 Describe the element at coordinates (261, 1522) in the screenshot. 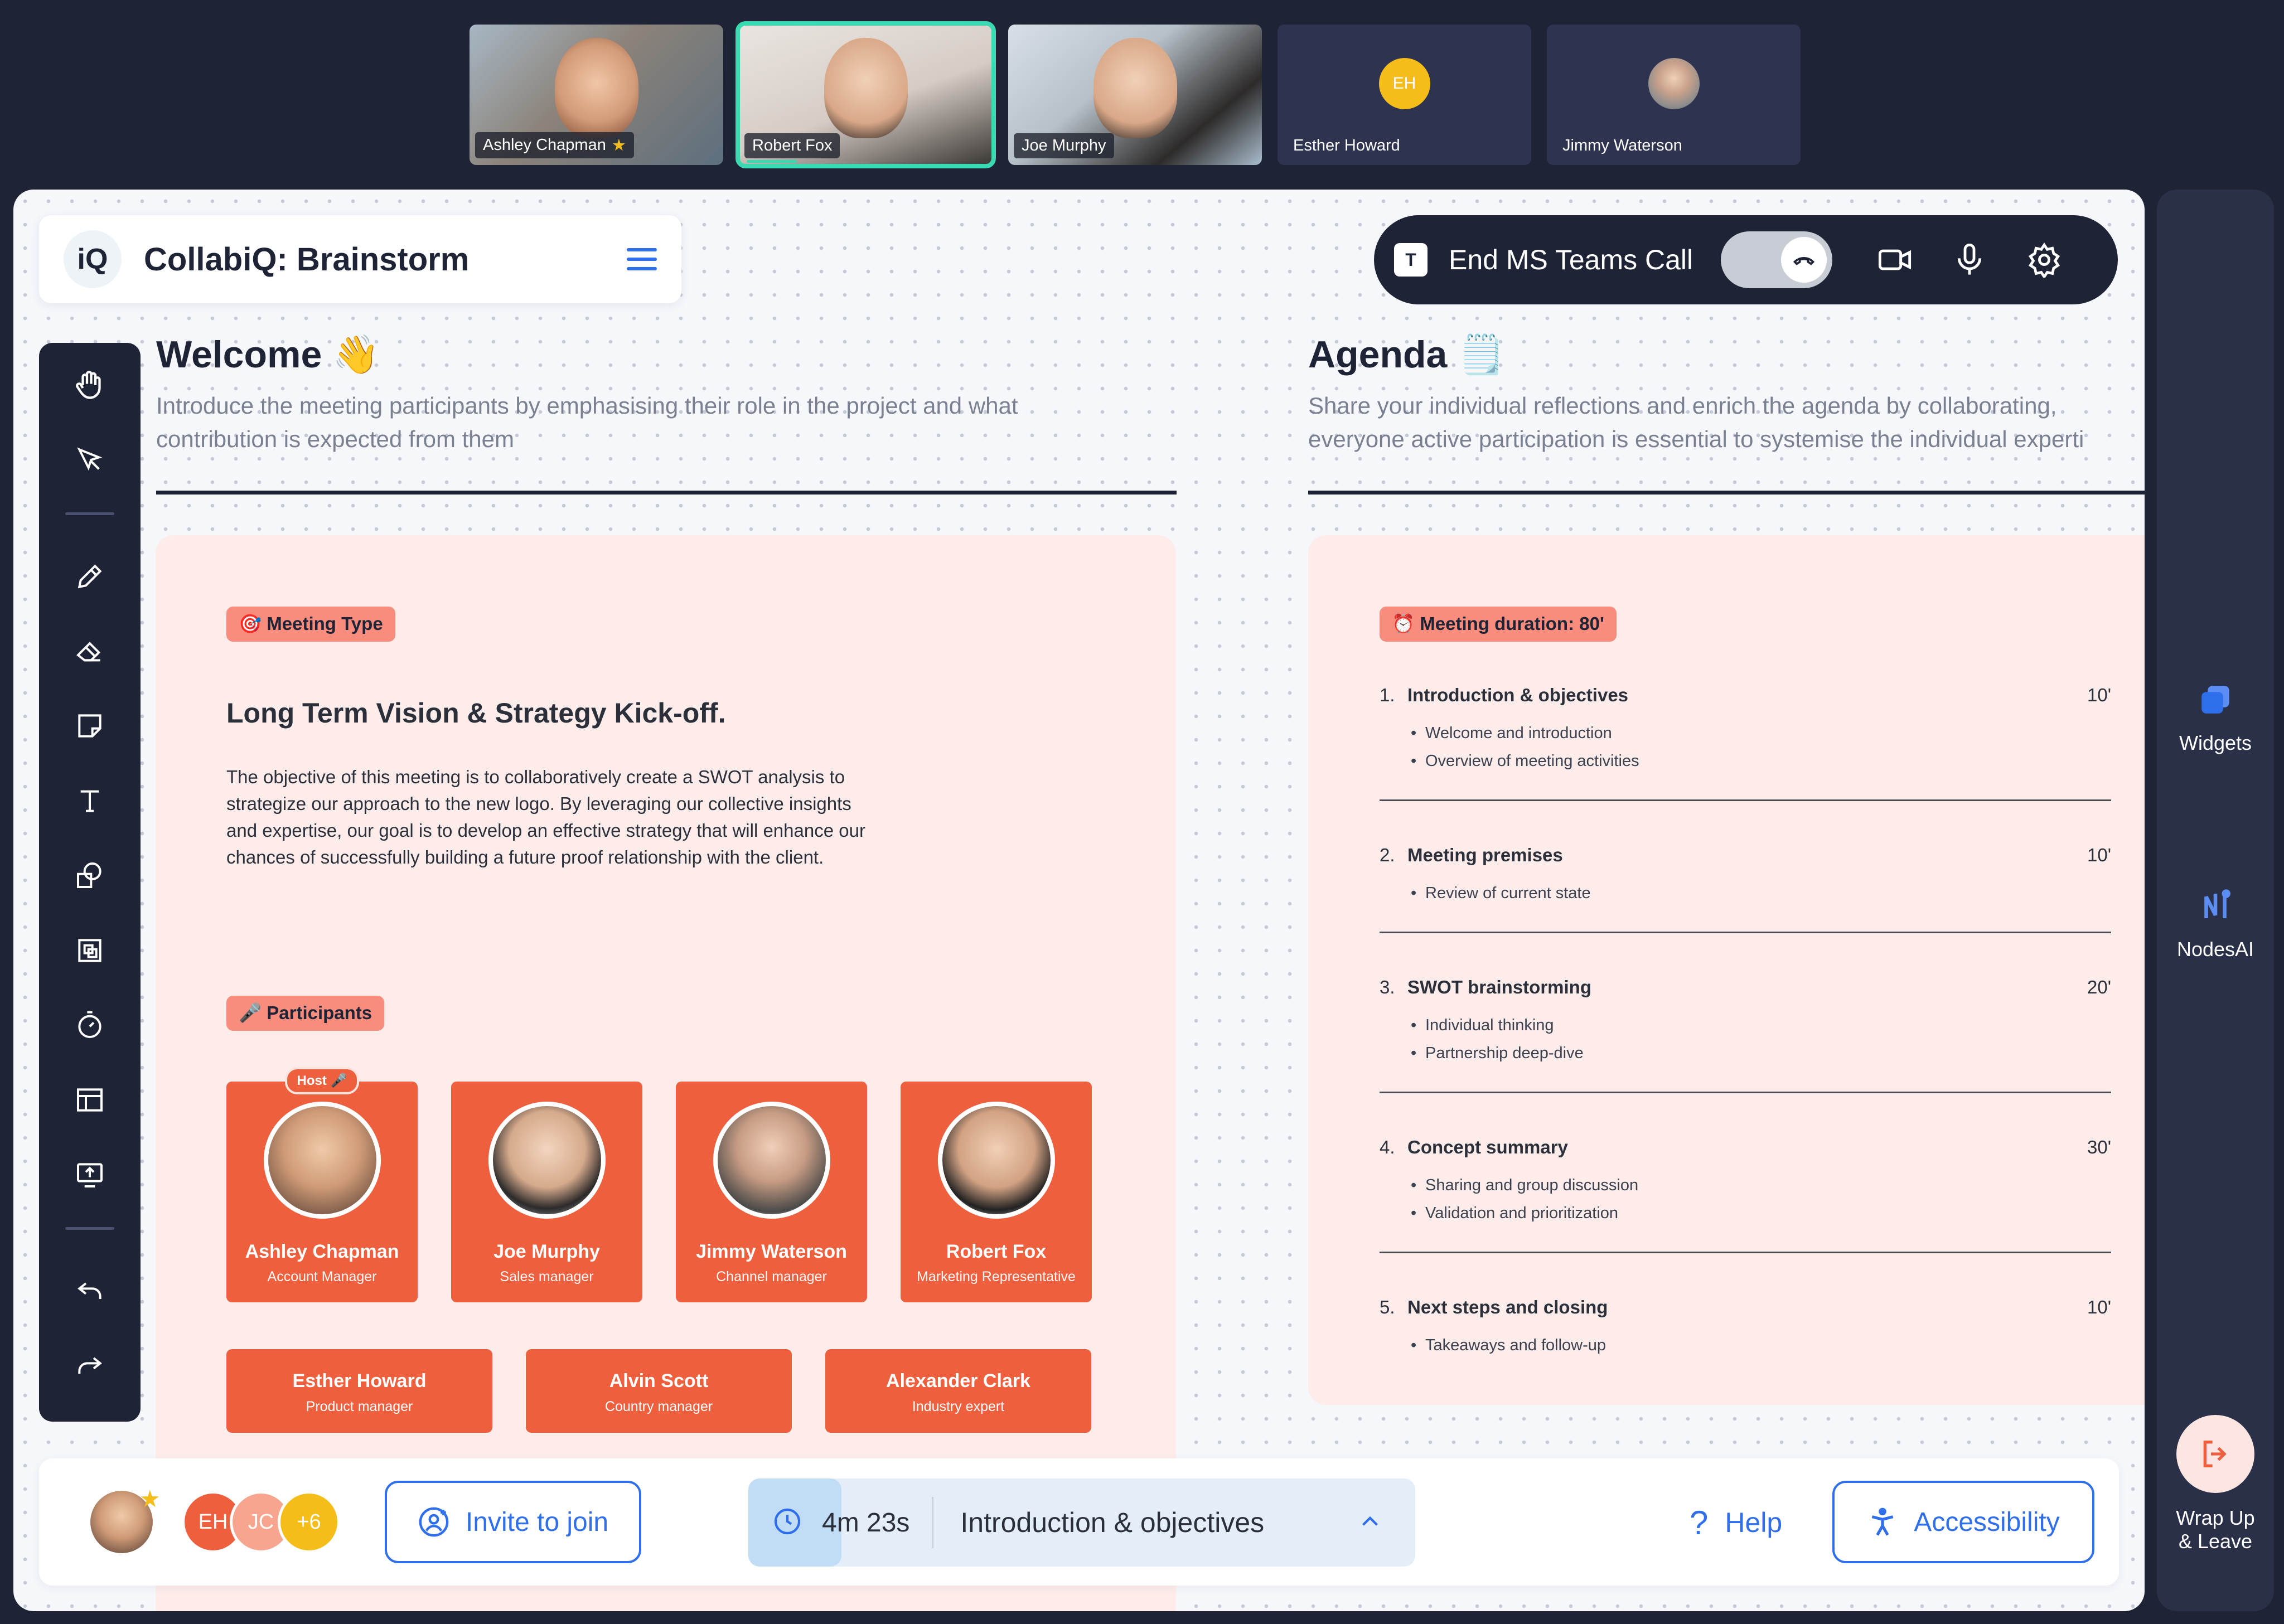

I see `avatar-stack: EH JC +6` at that location.